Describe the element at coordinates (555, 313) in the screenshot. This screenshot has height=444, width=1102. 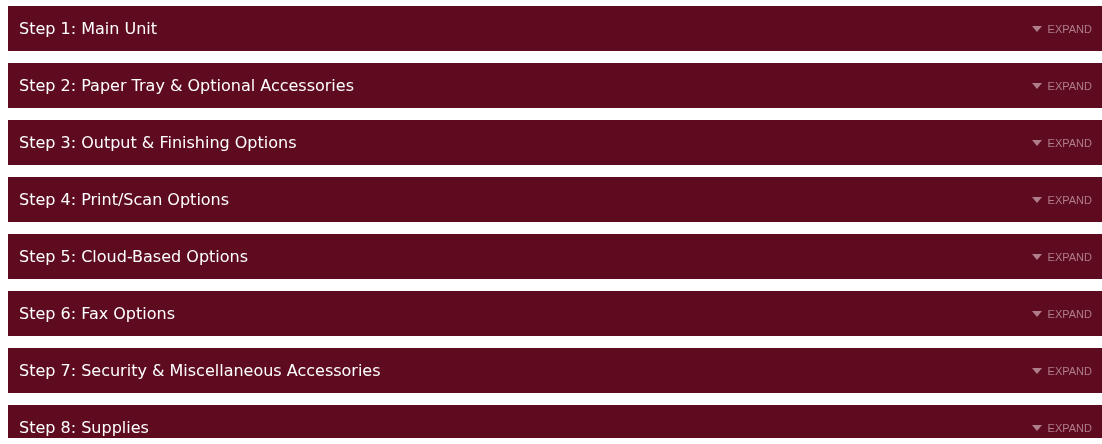
I see `section-header: Step 6: Fax Options EXPAND` at that location.